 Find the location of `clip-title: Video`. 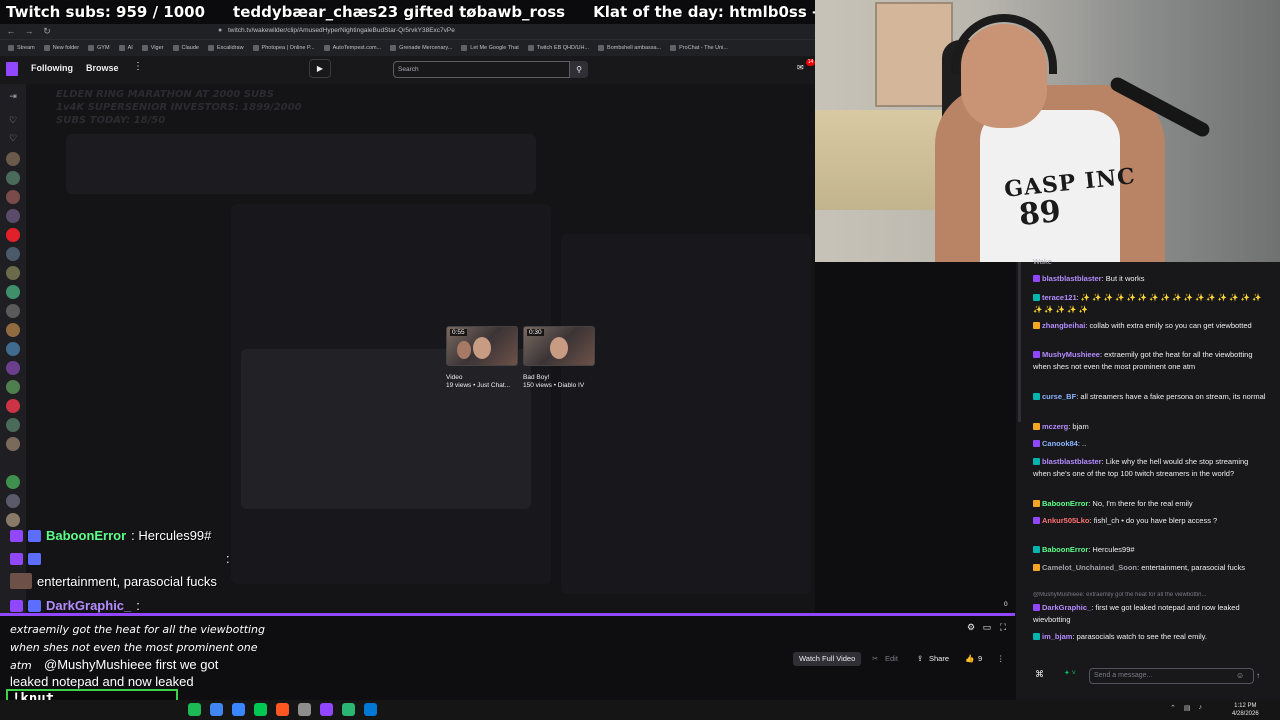

clip-title: Video is located at coordinates (484, 377).